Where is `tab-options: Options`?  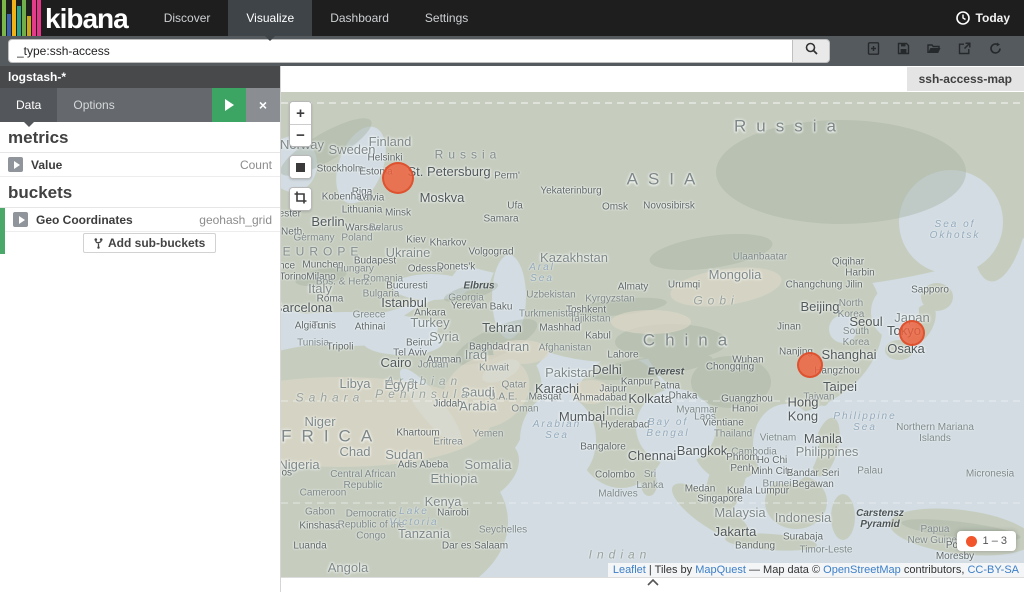
tab-options: Options is located at coordinates (93, 105).